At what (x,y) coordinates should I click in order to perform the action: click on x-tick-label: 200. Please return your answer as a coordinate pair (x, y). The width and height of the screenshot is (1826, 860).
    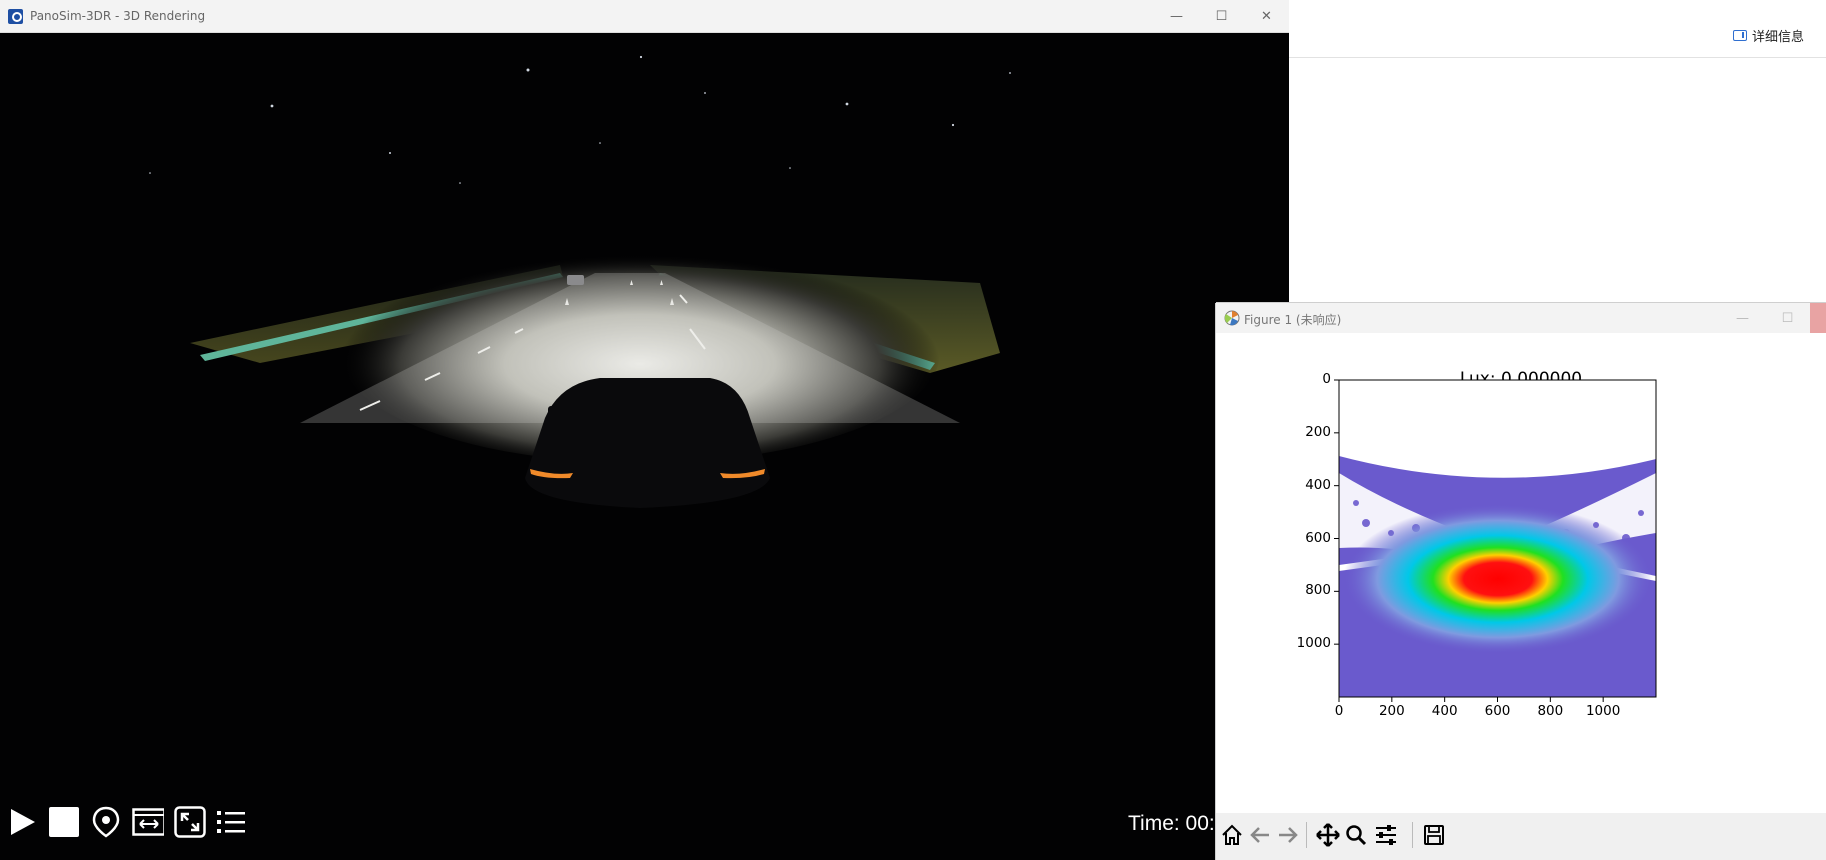
    Looking at the image, I should click on (1391, 711).